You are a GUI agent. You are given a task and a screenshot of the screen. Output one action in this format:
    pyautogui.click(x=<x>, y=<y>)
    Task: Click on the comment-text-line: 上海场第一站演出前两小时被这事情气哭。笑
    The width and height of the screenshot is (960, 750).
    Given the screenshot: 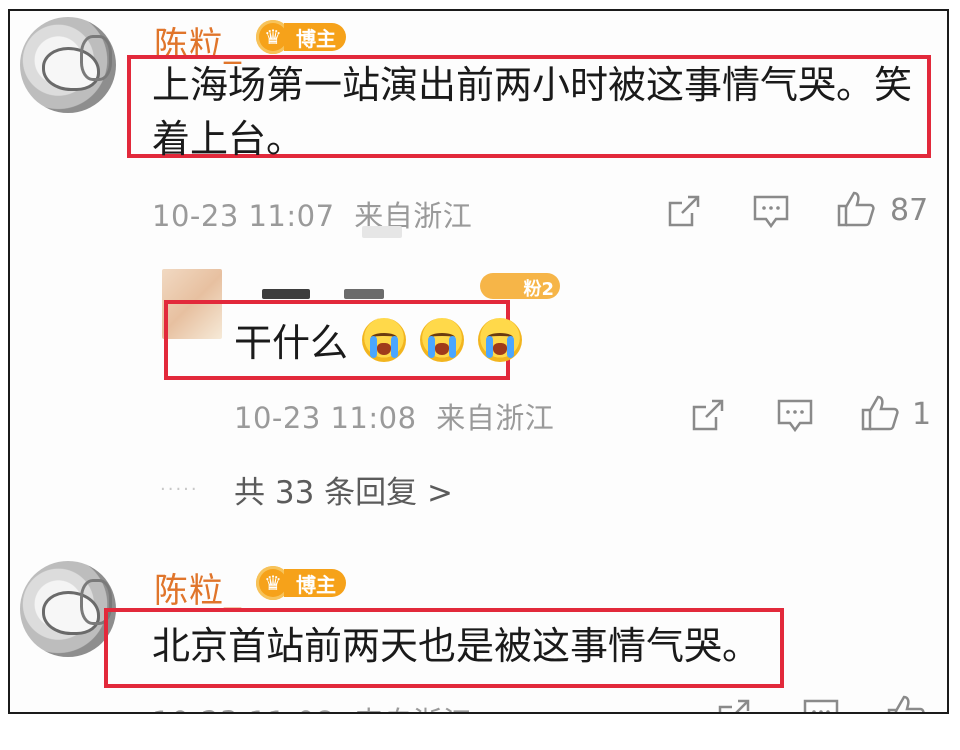 What is the action you would take?
    pyautogui.click(x=532, y=85)
    